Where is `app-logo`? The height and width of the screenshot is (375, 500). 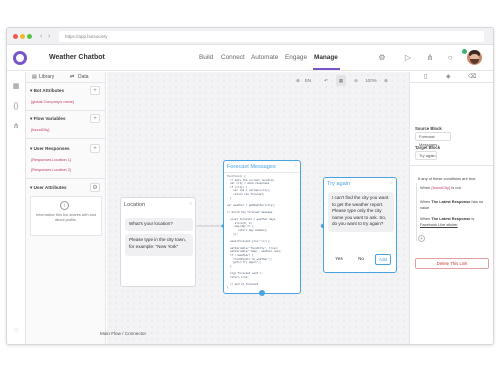 app-logo is located at coordinates (20, 58).